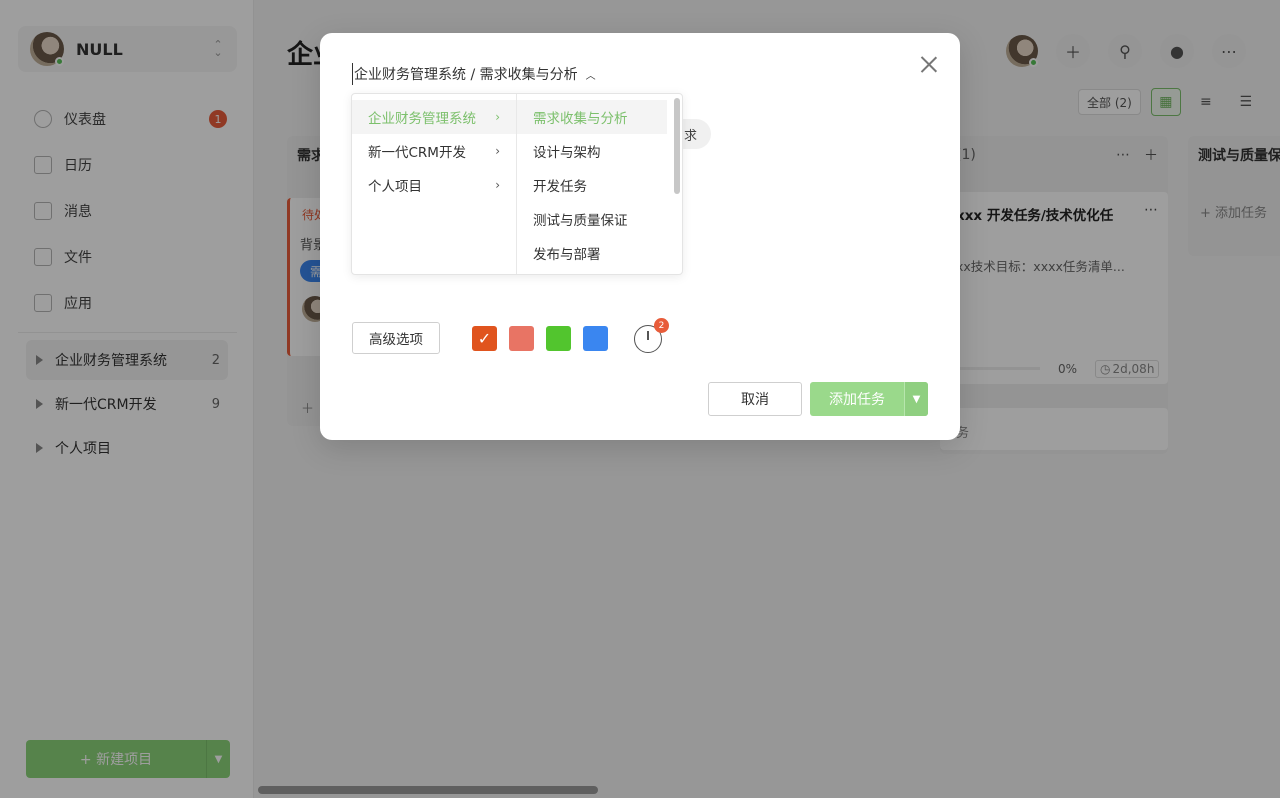 This screenshot has height=798, width=1280. What do you see at coordinates (567, 255) in the screenshot?
I see `option-label: 发布与部署` at bounding box center [567, 255].